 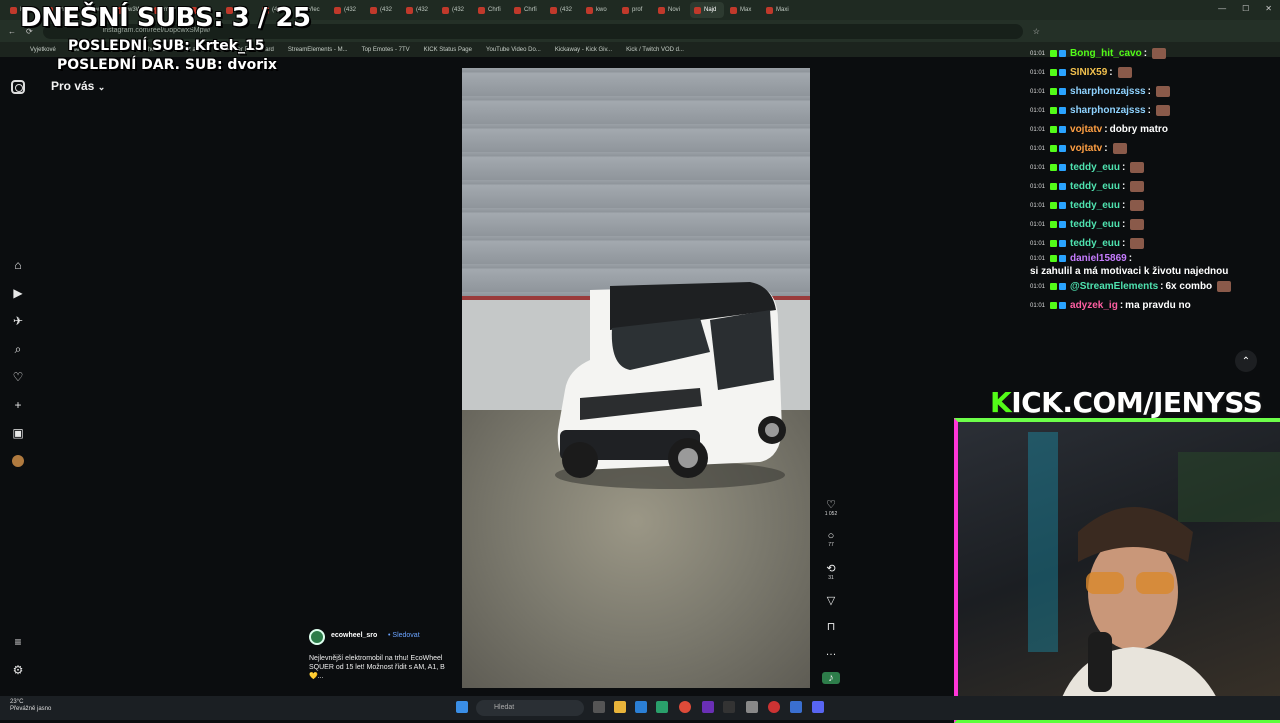 I want to click on author-name: ecowheel_sro, so click(x=354, y=635).